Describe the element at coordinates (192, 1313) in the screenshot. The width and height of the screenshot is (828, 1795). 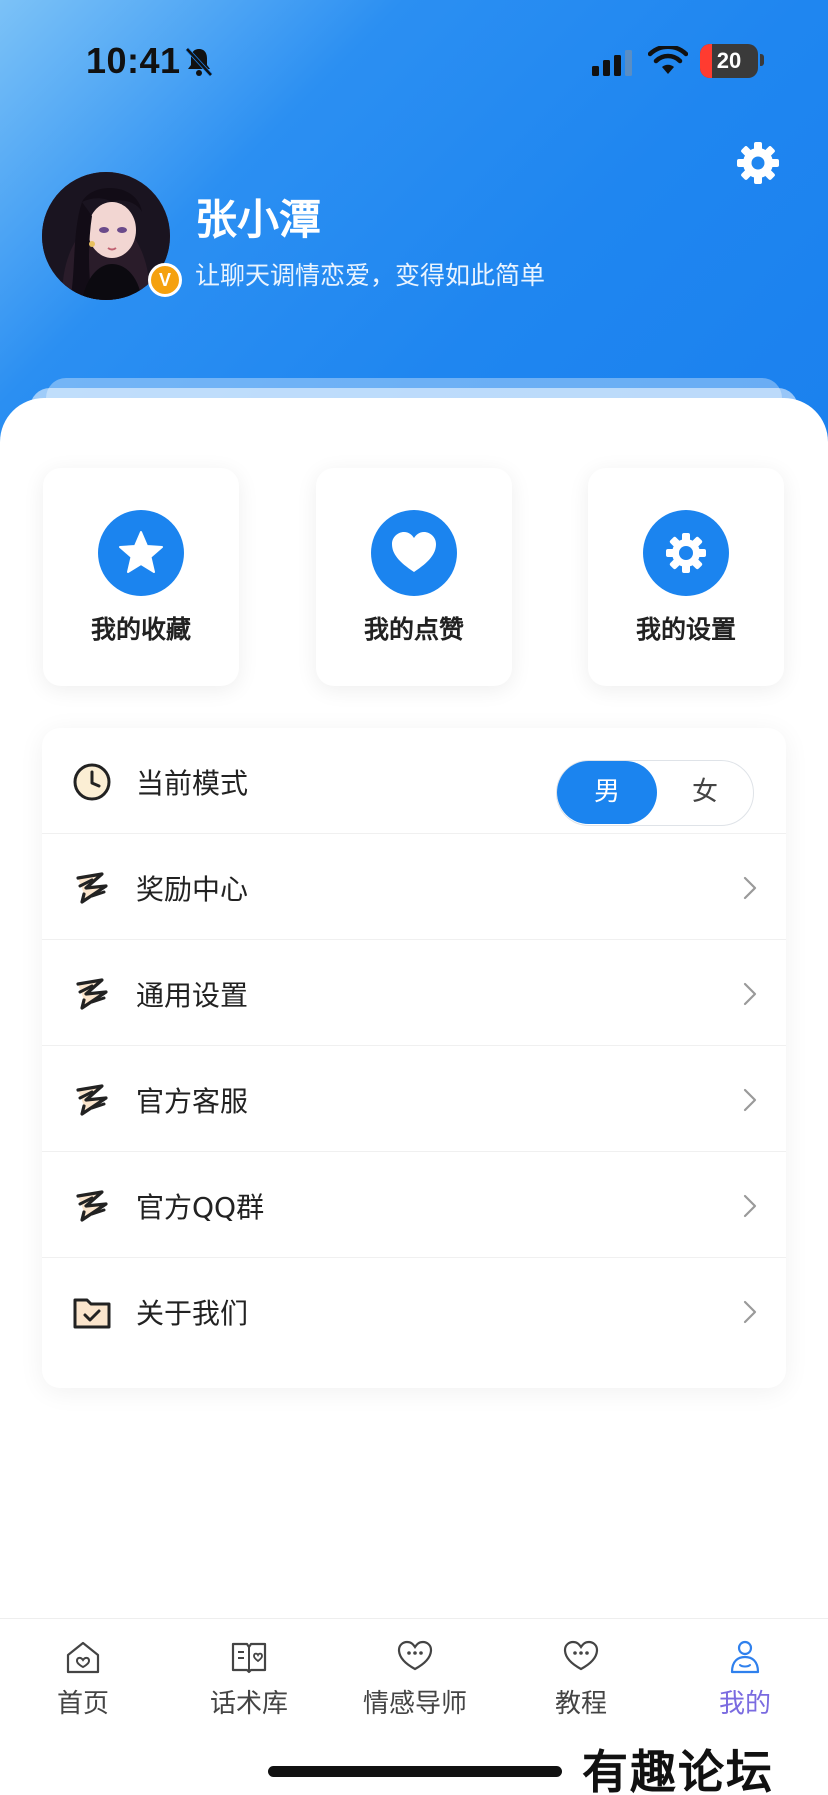
I see `menu-label-about-us: 关于我们` at that location.